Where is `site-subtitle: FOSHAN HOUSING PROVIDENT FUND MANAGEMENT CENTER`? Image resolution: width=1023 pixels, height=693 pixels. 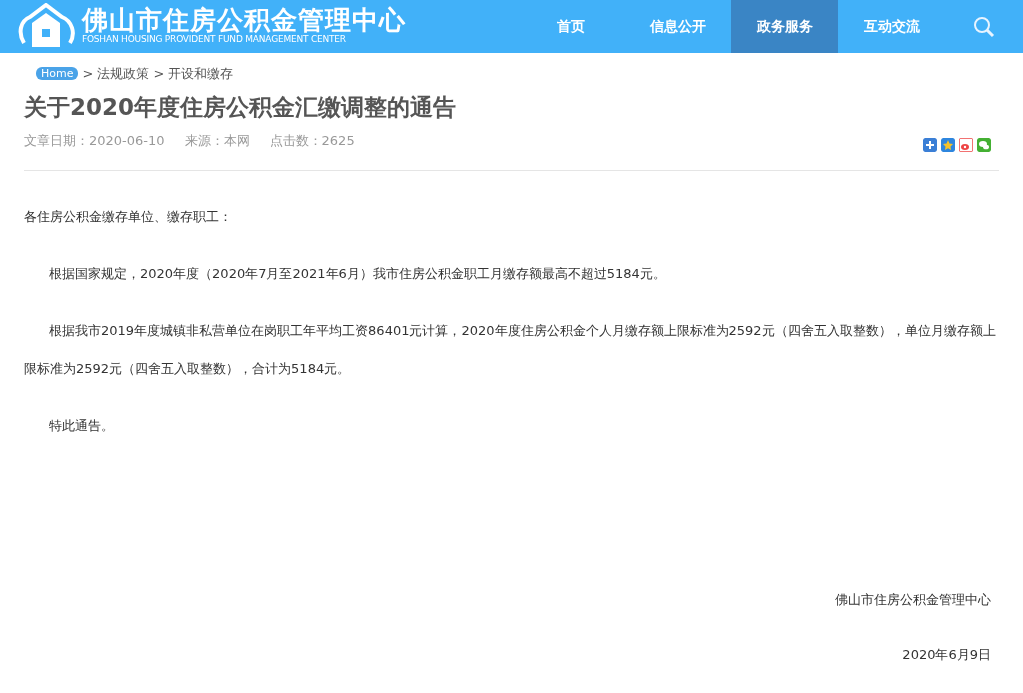
site-subtitle: FOSHAN HOUSING PROVIDENT FUND MANAGEMENT CENTER is located at coordinates (214, 39).